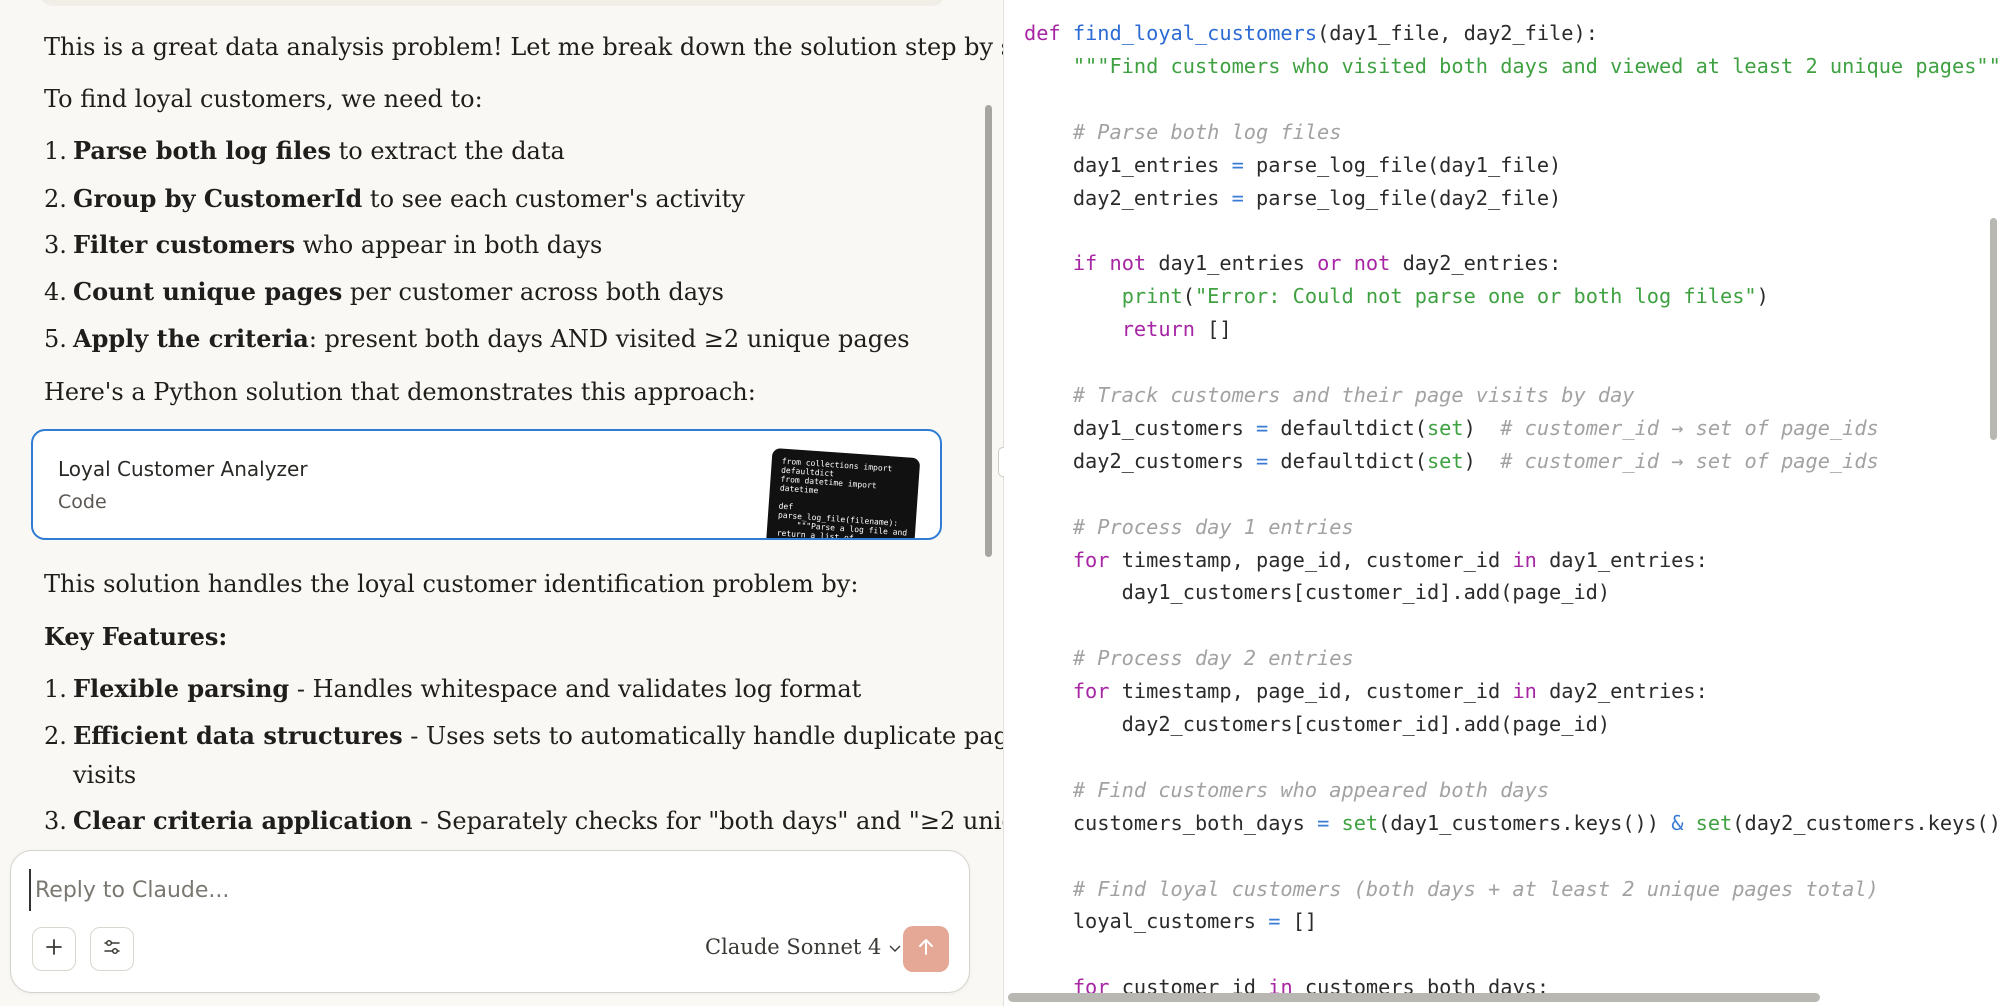  What do you see at coordinates (1414, 997) in the screenshot?
I see `code-horizontal-scrollbar` at bounding box center [1414, 997].